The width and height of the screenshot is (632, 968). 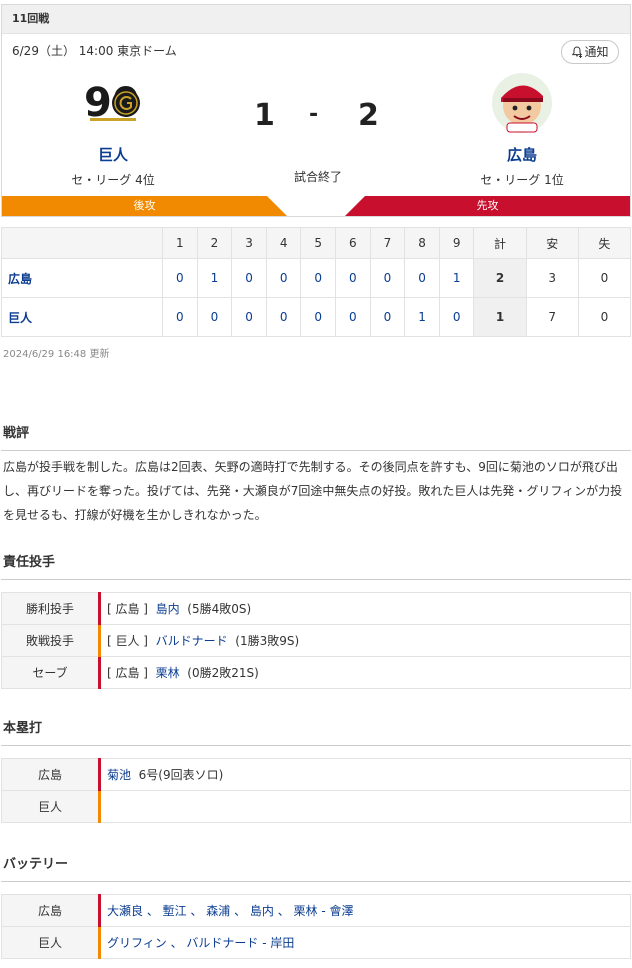 What do you see at coordinates (212, 911) in the screenshot?
I see `battery-pitchers-links: 大瀬良 、 塹江 、 森浦 、 島内 、 栗林` at bounding box center [212, 911].